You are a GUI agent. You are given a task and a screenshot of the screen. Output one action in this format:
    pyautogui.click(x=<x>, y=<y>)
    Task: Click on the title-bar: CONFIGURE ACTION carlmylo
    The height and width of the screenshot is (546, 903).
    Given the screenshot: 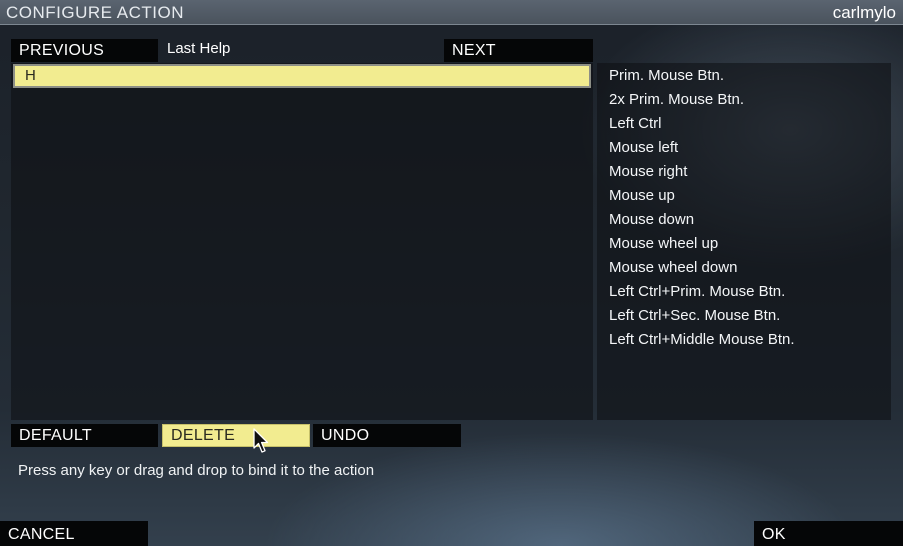 What is the action you would take?
    pyautogui.click(x=451, y=12)
    